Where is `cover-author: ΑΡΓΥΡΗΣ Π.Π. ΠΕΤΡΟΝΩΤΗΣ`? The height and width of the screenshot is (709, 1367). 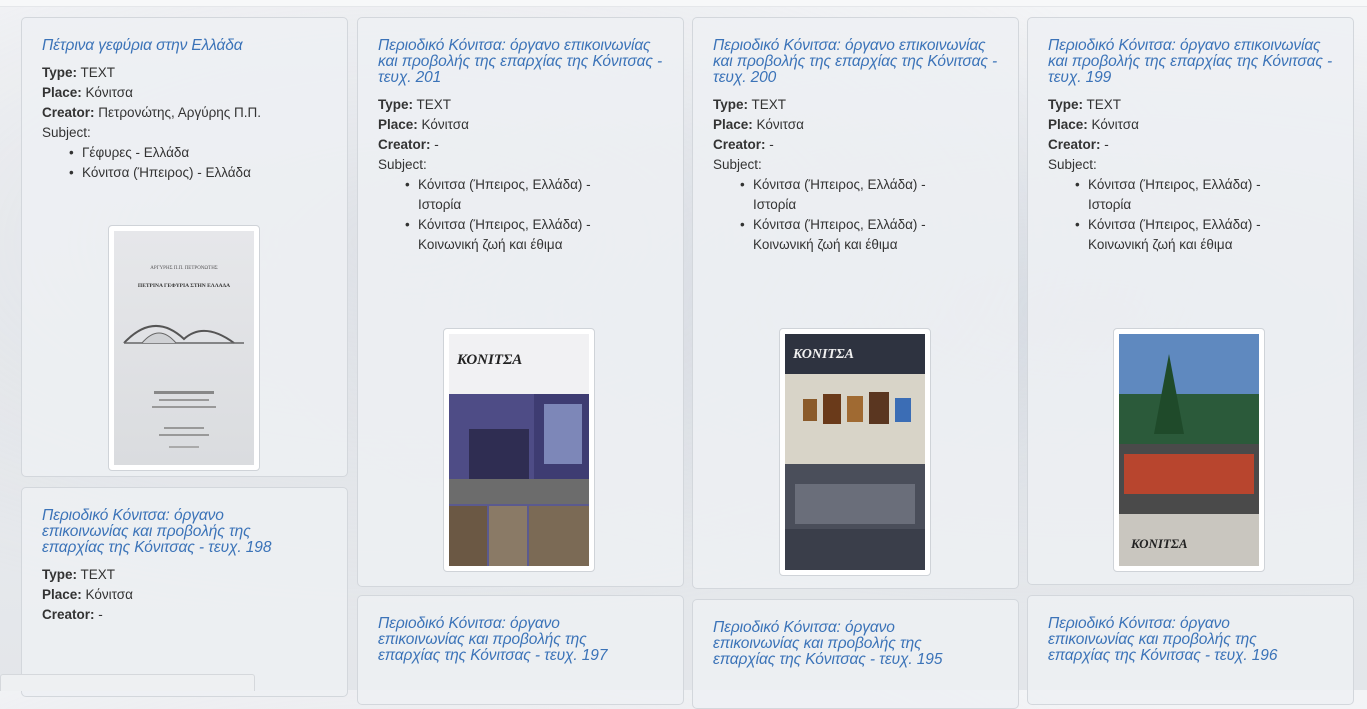 cover-author: ΑΡΓΥΡΗΣ Π.Π. ΠΕΤΡΟΝΩΤΗΣ is located at coordinates (184, 268).